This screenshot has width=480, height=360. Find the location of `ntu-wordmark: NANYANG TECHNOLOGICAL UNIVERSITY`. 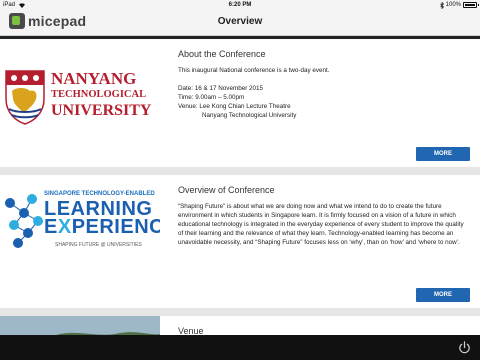

ntu-wordmark: NANYANG TECHNOLOGICAL UNIVERSITY is located at coordinates (101, 94).